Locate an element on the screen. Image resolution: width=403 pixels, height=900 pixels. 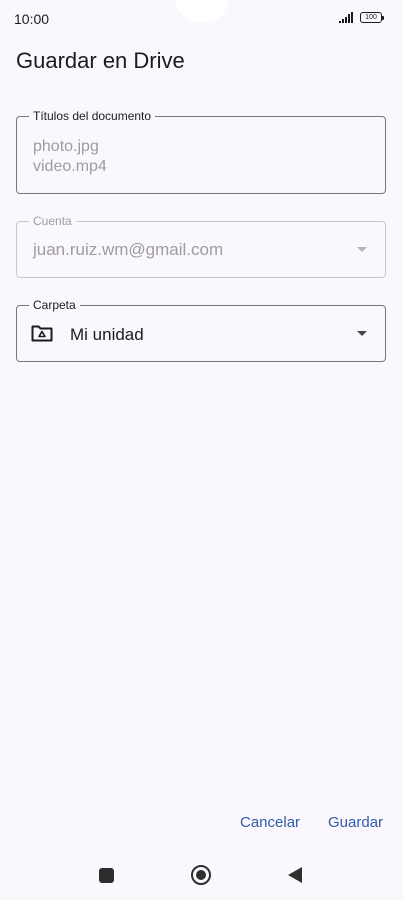
status-bar: 10:00 100 is located at coordinates (201, 18).